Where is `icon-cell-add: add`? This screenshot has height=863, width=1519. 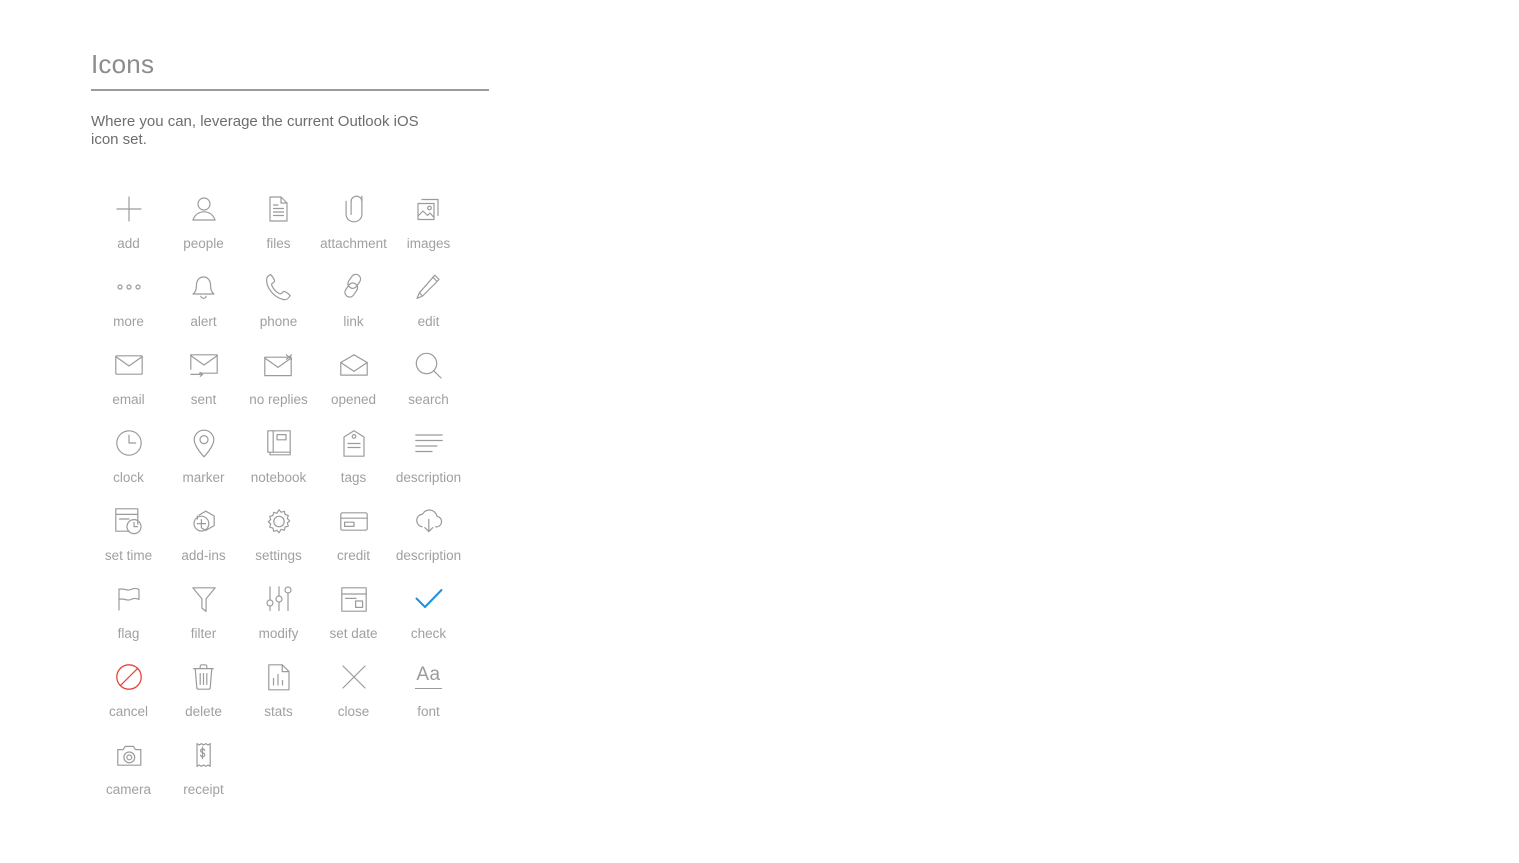
icon-cell-add: add is located at coordinates (128, 224).